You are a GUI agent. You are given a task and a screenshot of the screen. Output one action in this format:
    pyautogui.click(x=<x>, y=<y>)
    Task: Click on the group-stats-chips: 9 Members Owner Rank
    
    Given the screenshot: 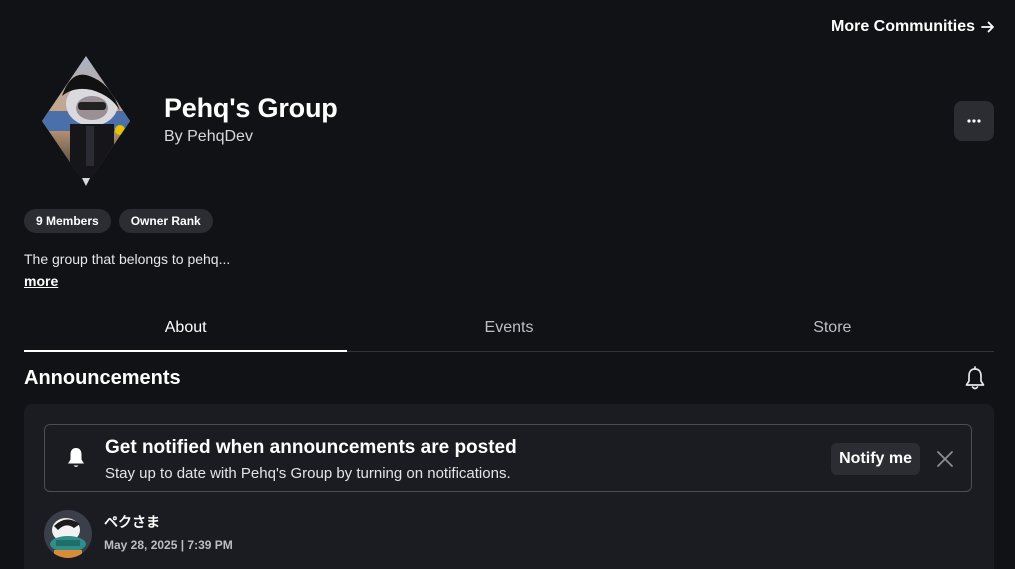 What is the action you would take?
    pyautogui.click(x=118, y=221)
    